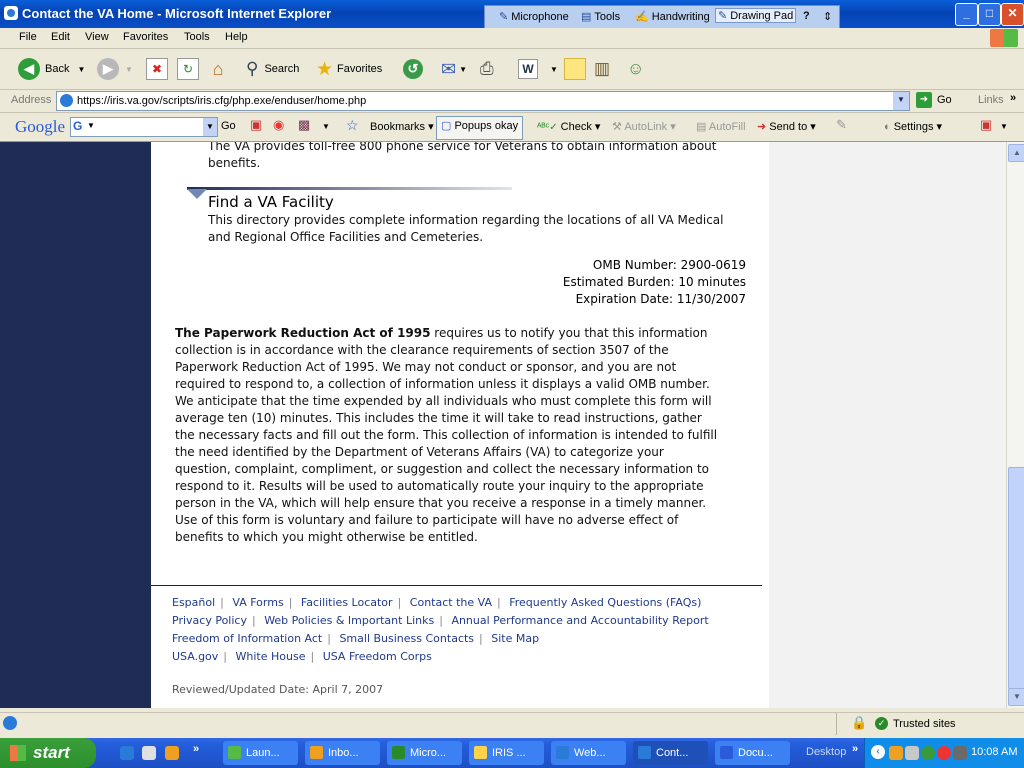  Describe the element at coordinates (644, 126) in the screenshot. I see `autolink-button: ⚒ AutoLink ▾` at that location.